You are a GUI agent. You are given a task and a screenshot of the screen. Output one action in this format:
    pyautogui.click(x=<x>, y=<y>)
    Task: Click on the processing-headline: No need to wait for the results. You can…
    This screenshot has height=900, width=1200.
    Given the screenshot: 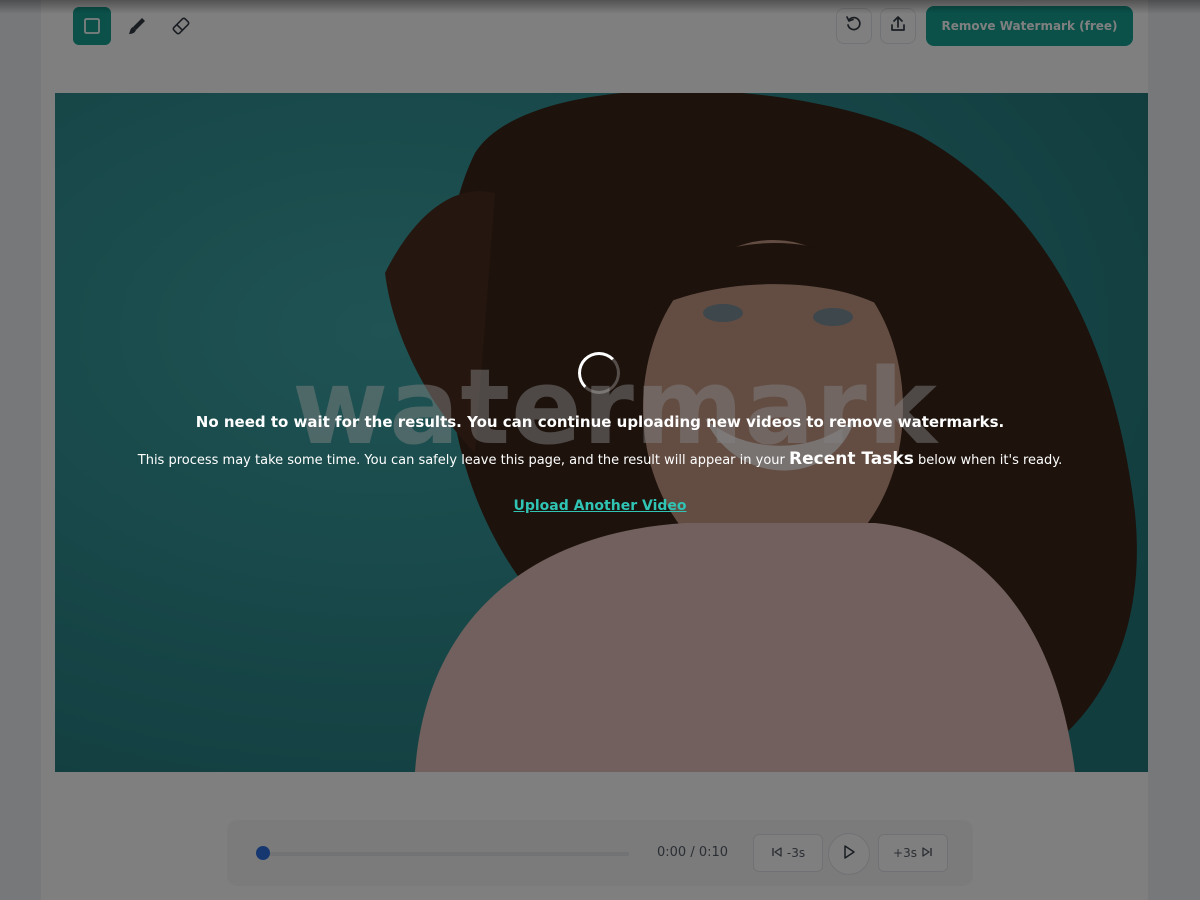 What is the action you would take?
    pyautogui.click(x=600, y=422)
    